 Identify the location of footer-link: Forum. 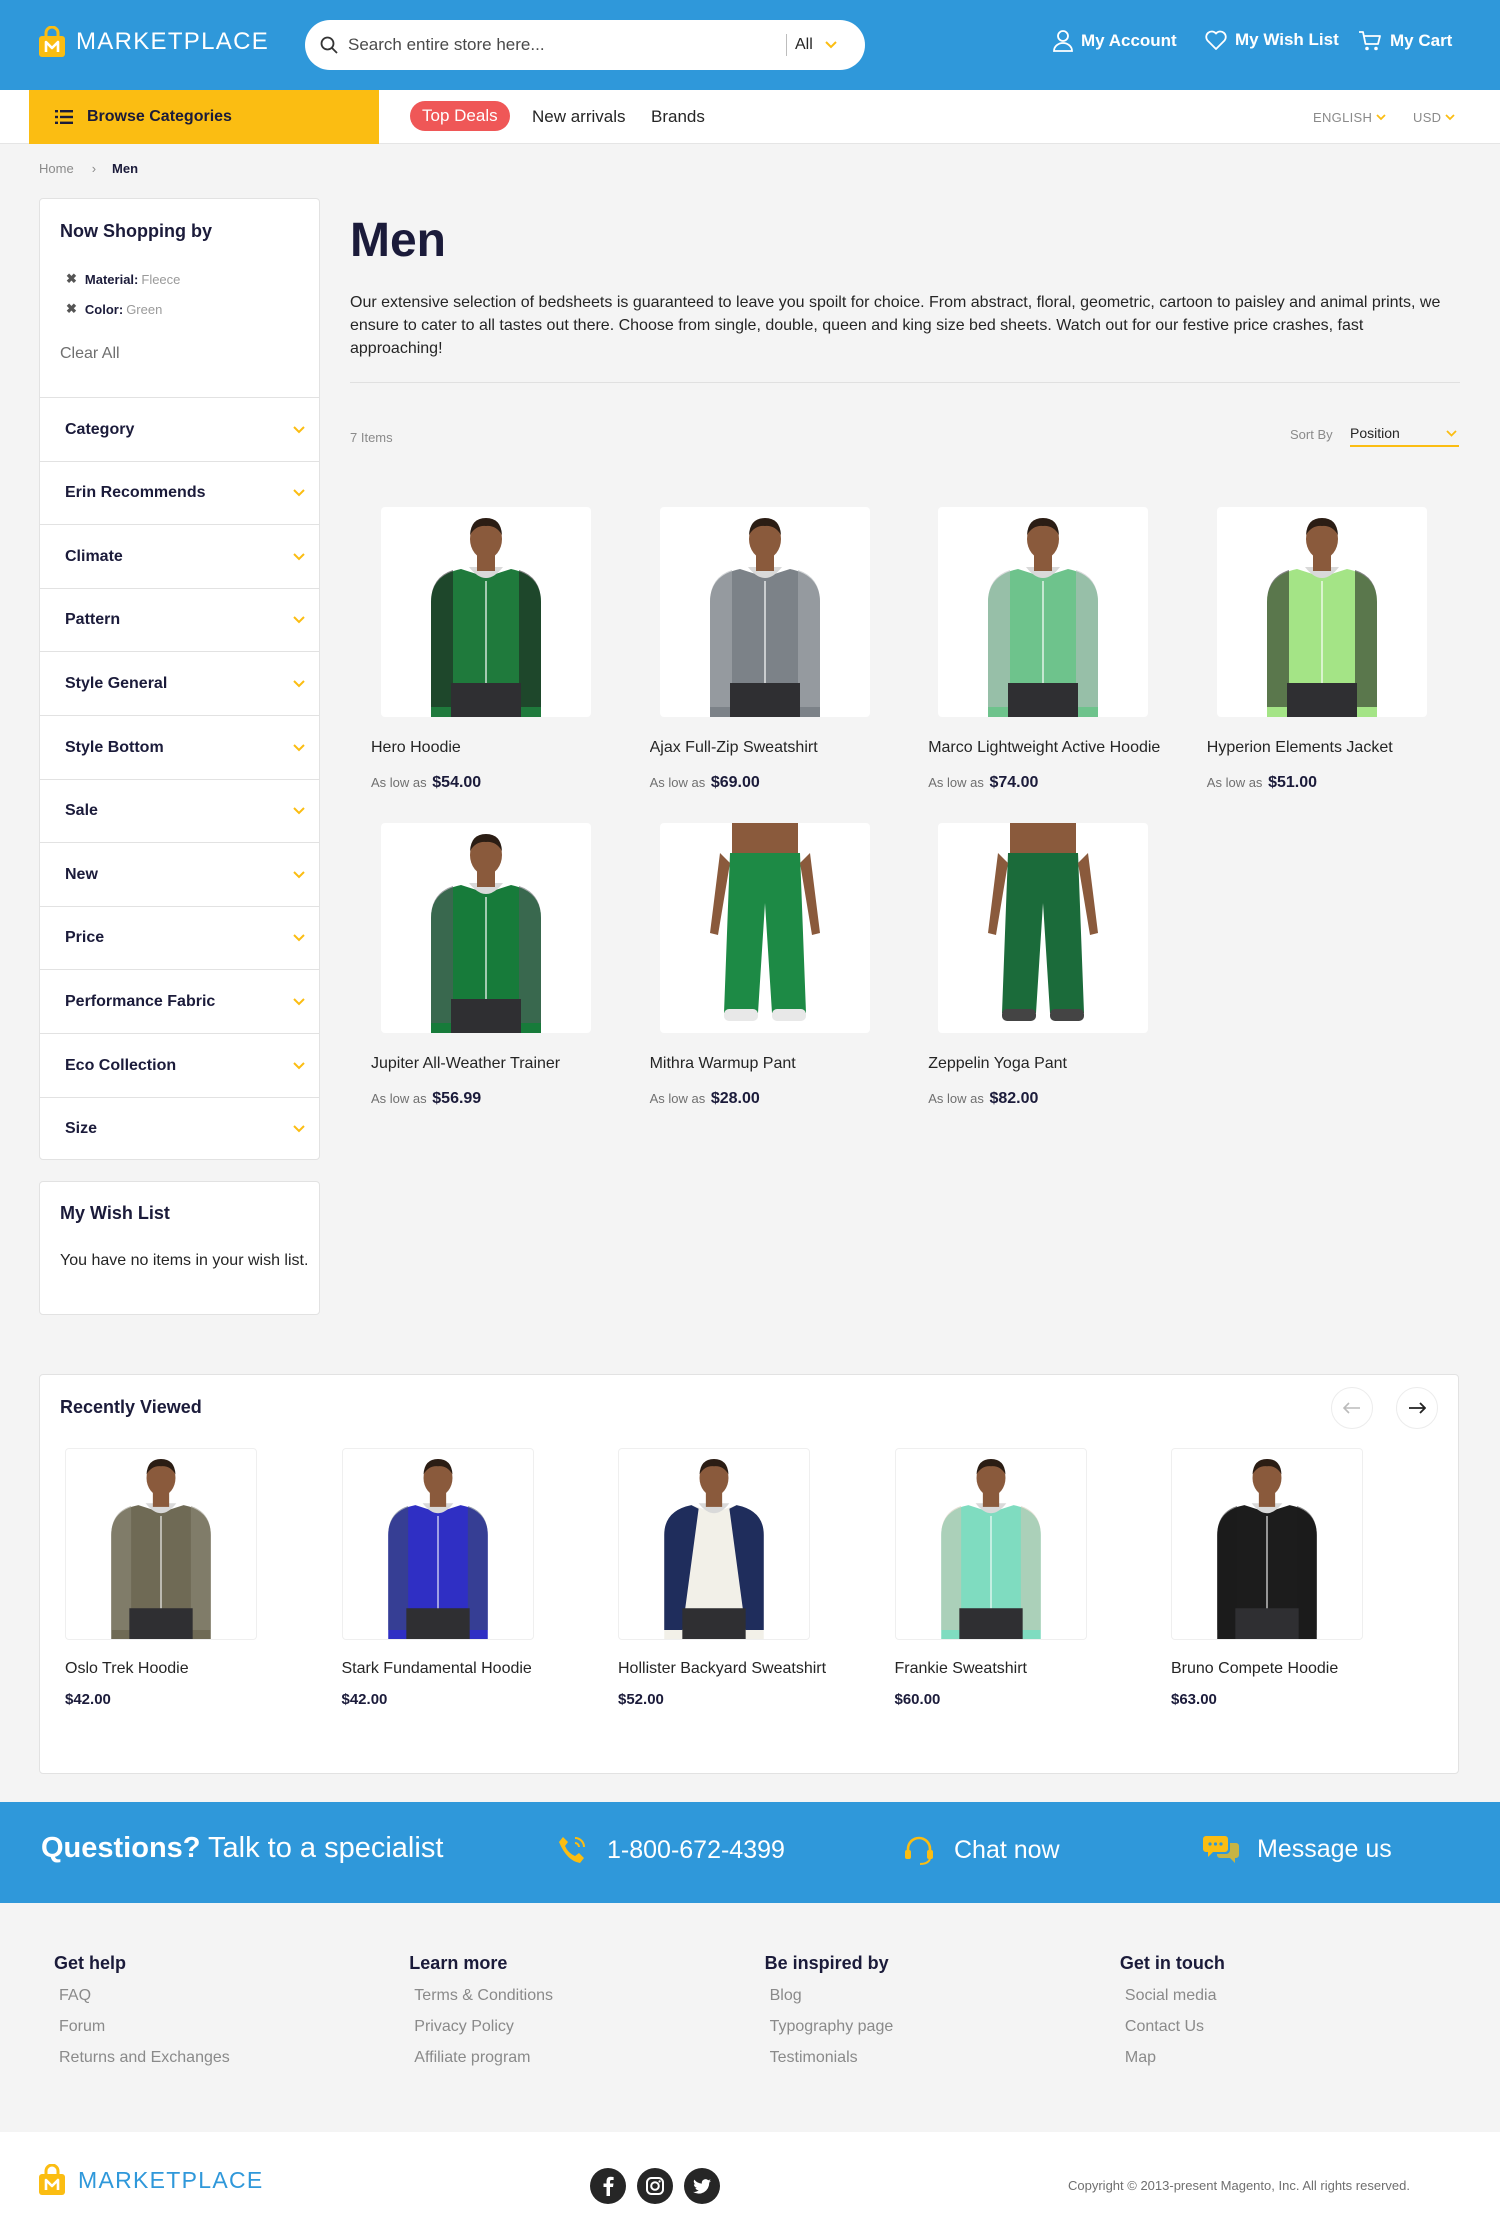
(144, 2027).